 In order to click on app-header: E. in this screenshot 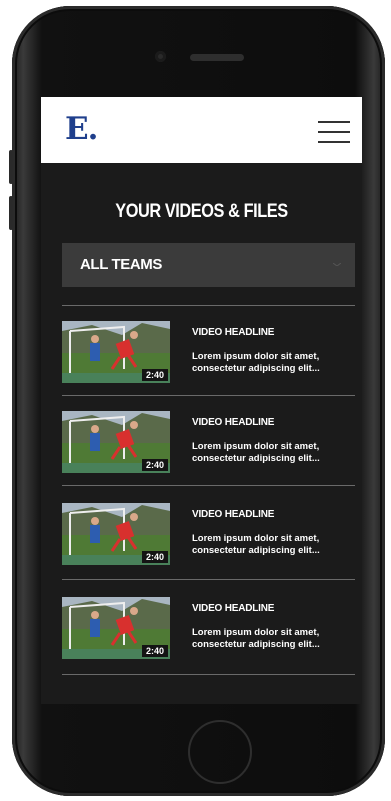, I will do `click(201, 130)`.